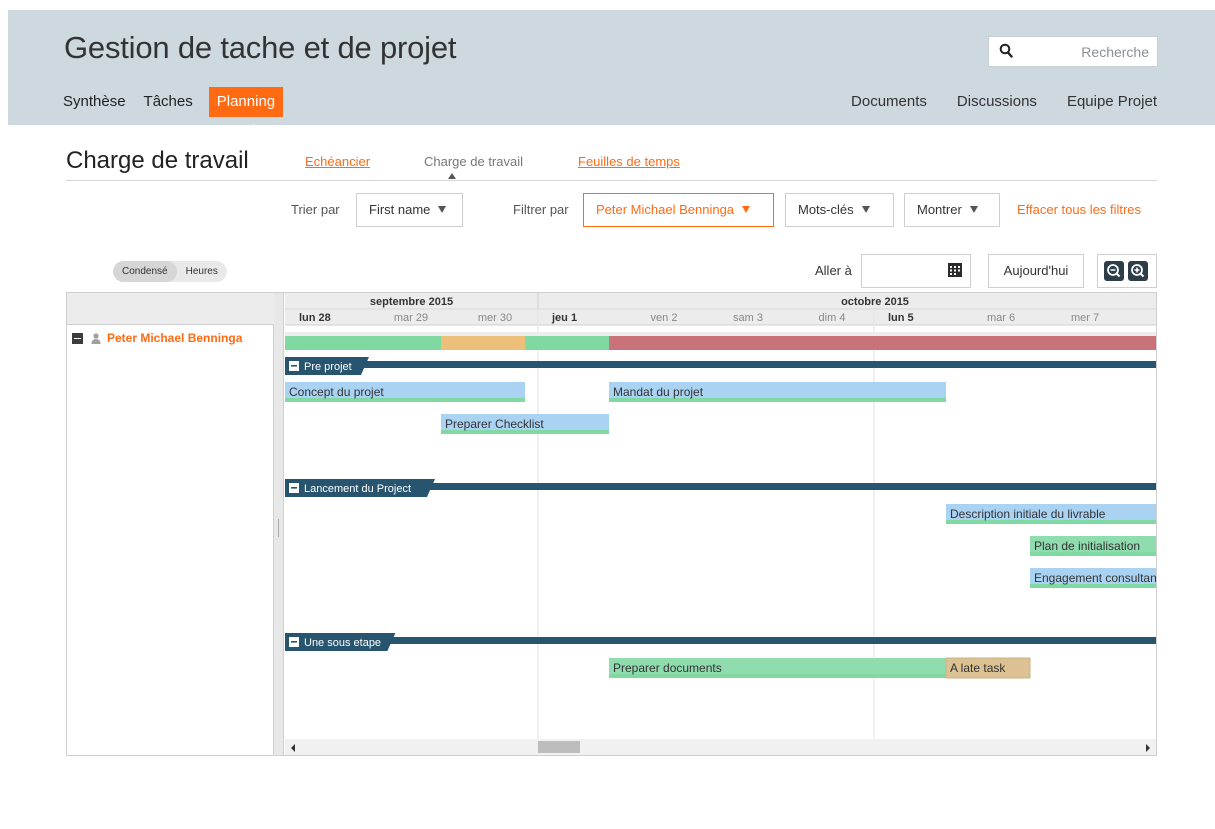  I want to click on task-bar: Plan de initialisation, so click(1093, 546).